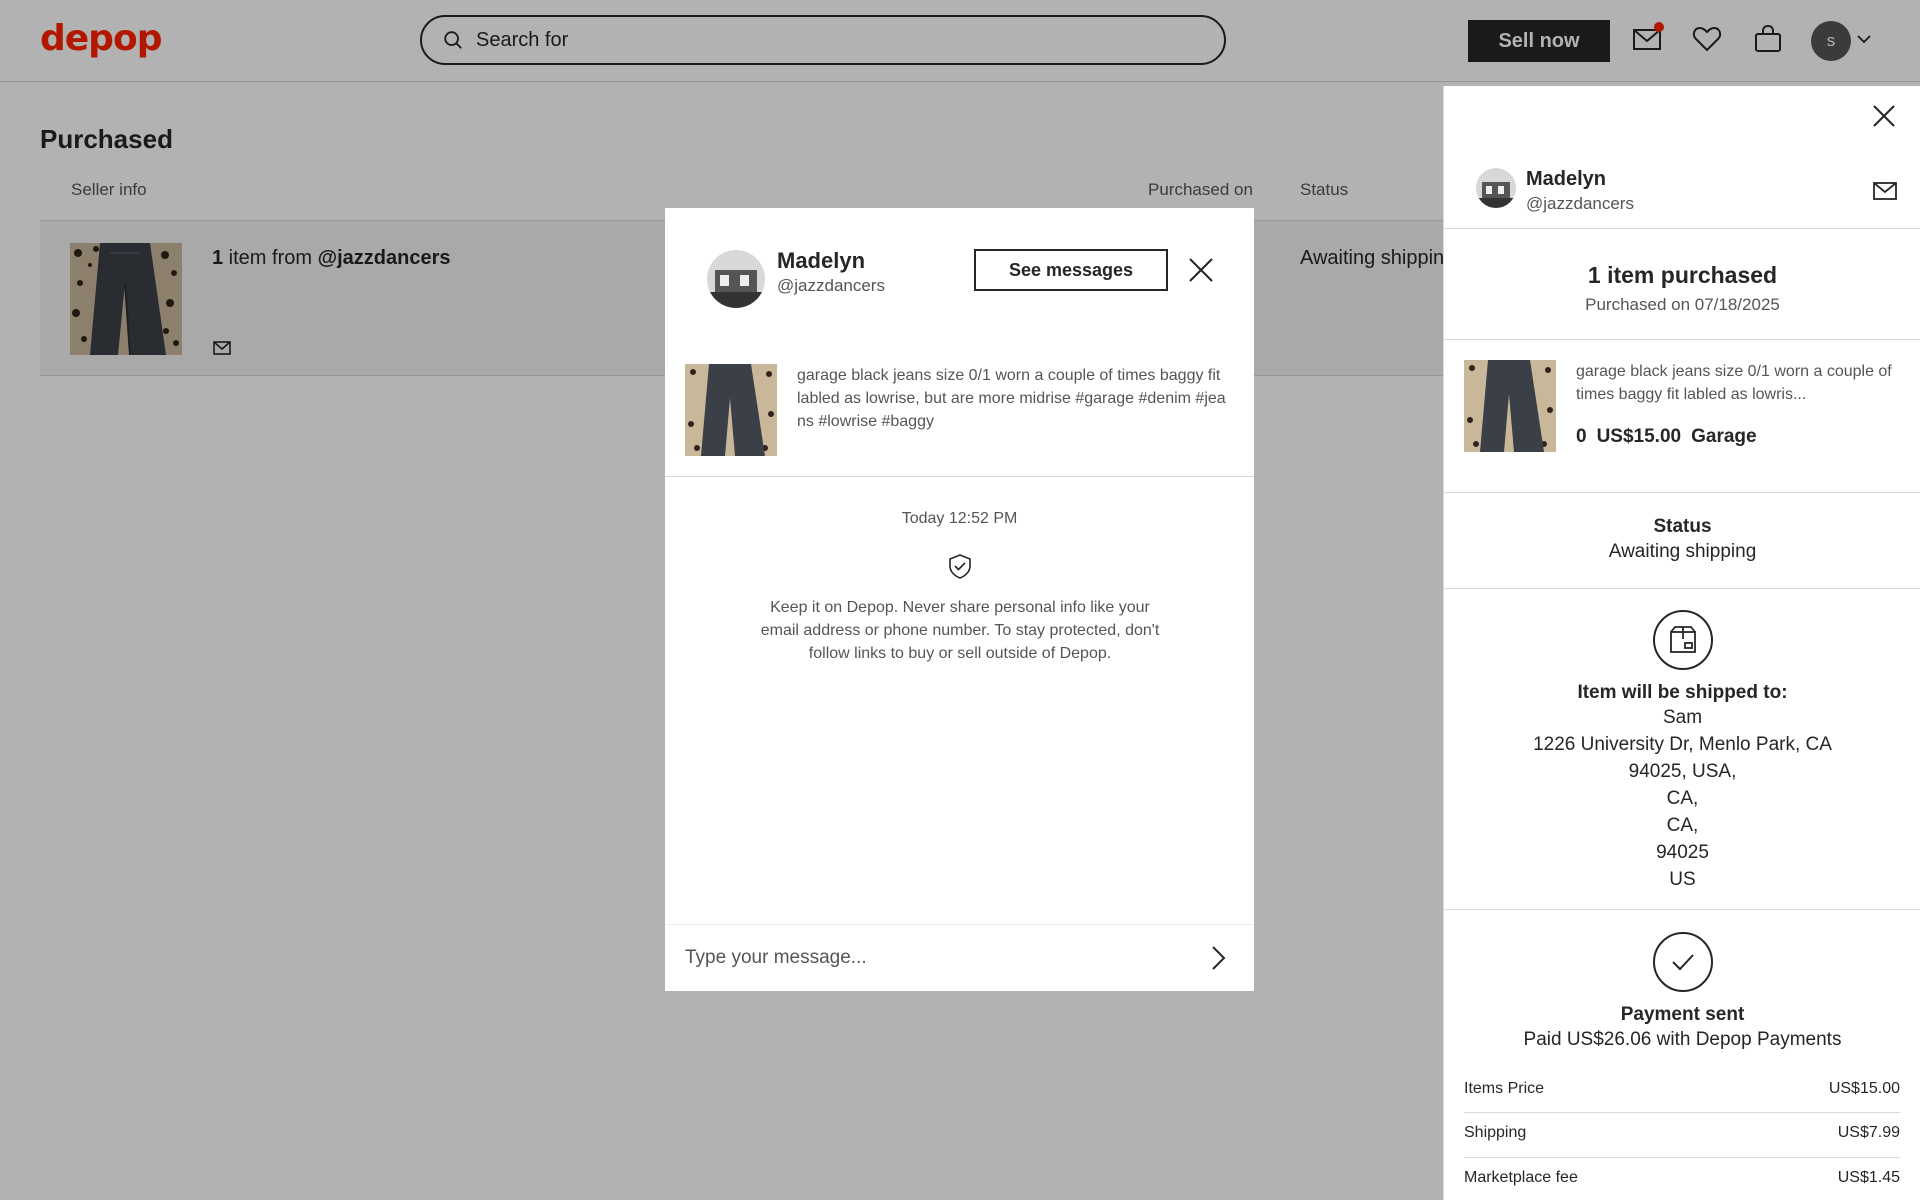 The width and height of the screenshot is (1920, 1200). What do you see at coordinates (1682, 717) in the screenshot?
I see `address-line: Sam` at bounding box center [1682, 717].